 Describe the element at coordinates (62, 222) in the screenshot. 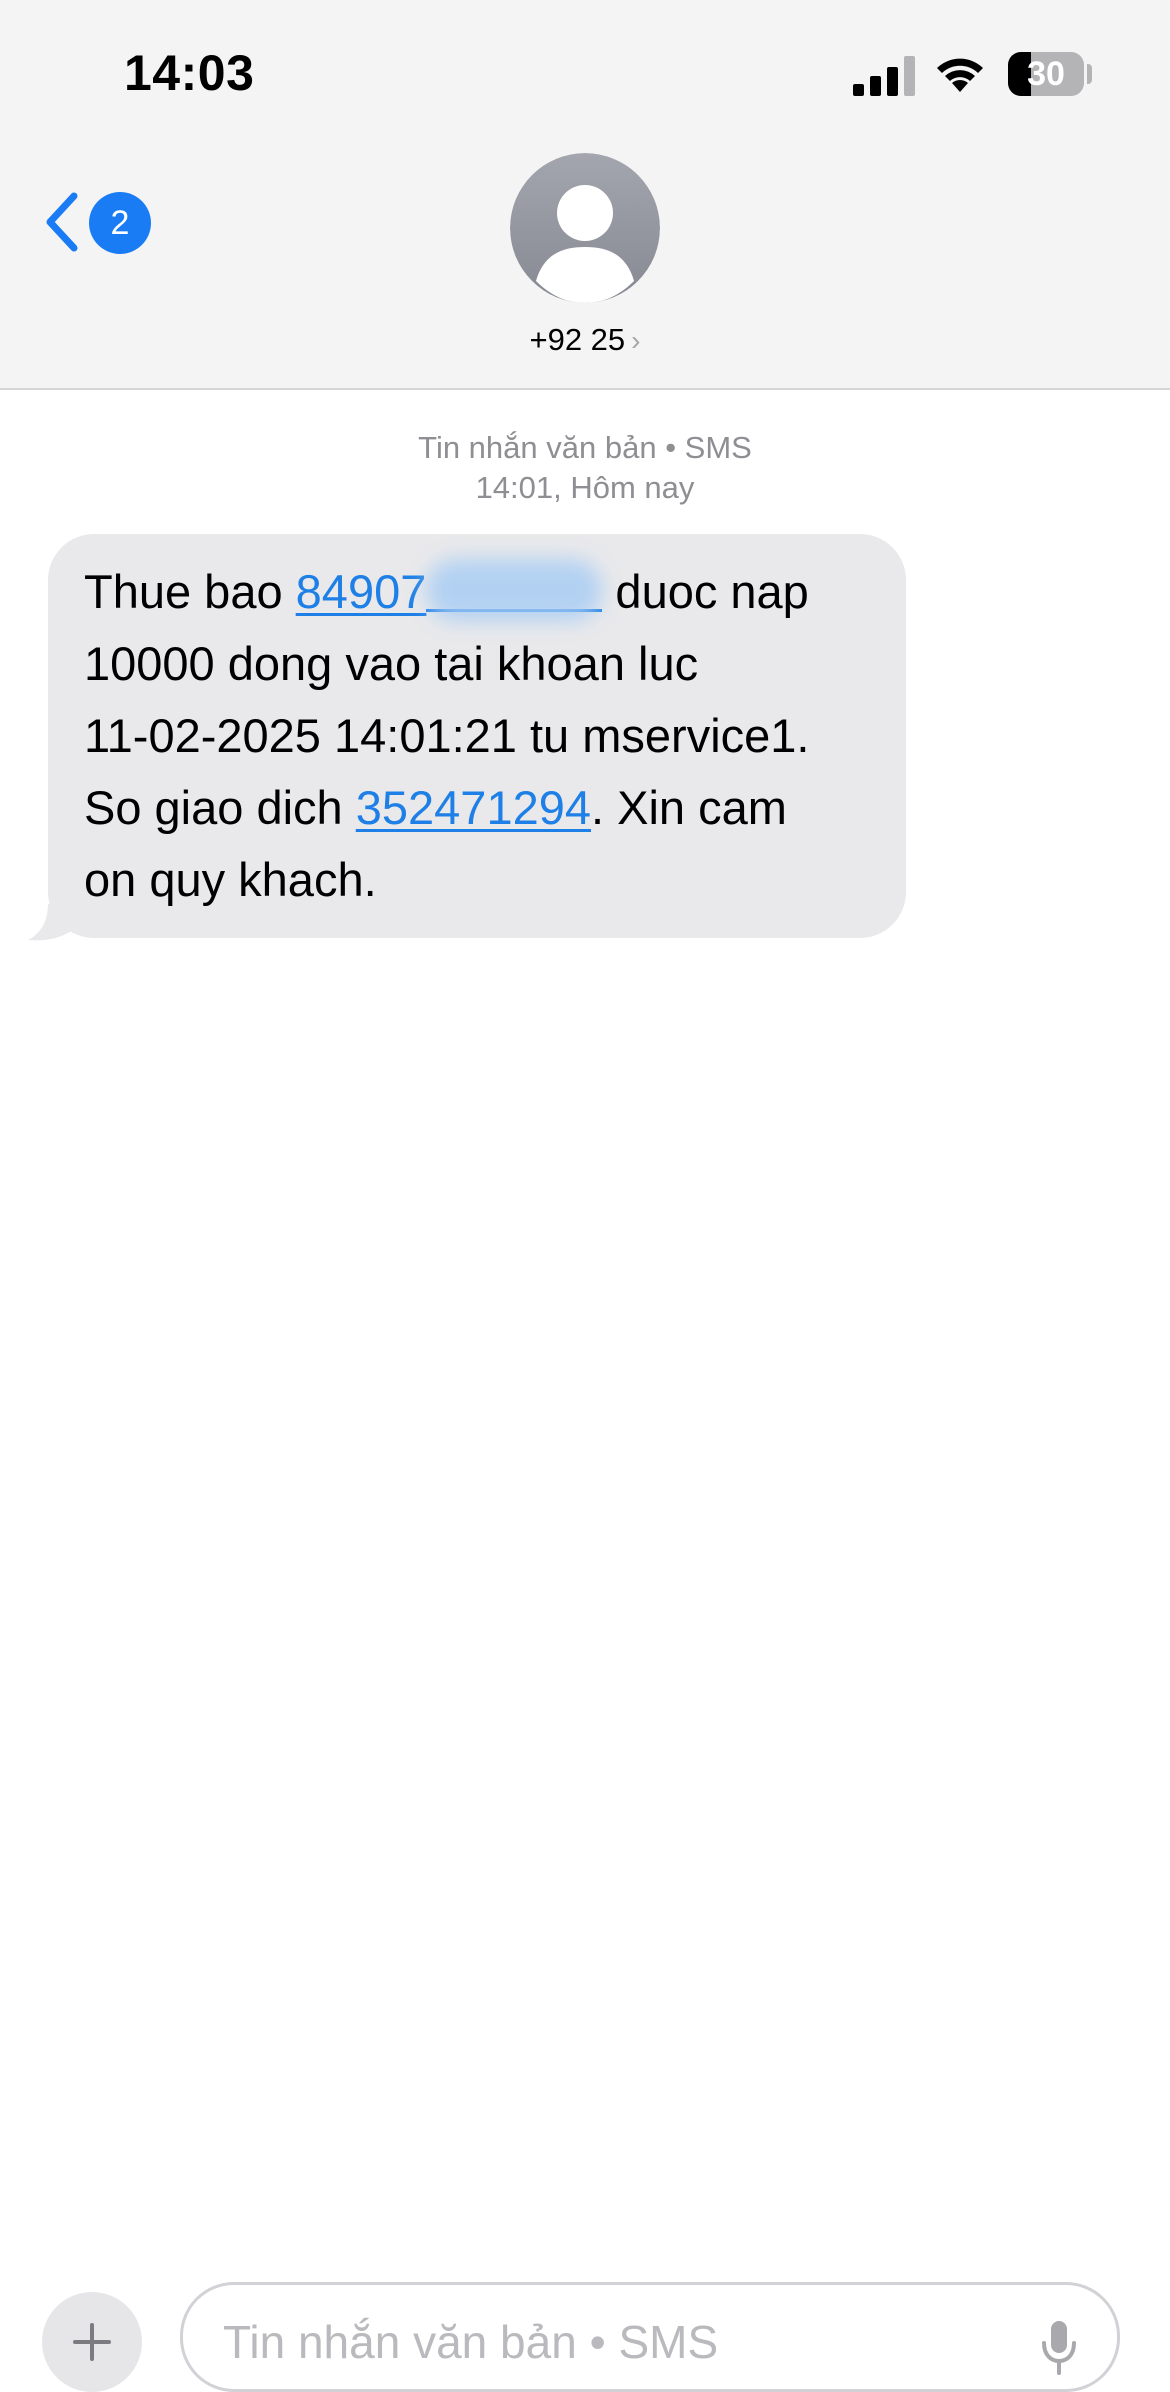

I see `chevron-left-icon` at that location.